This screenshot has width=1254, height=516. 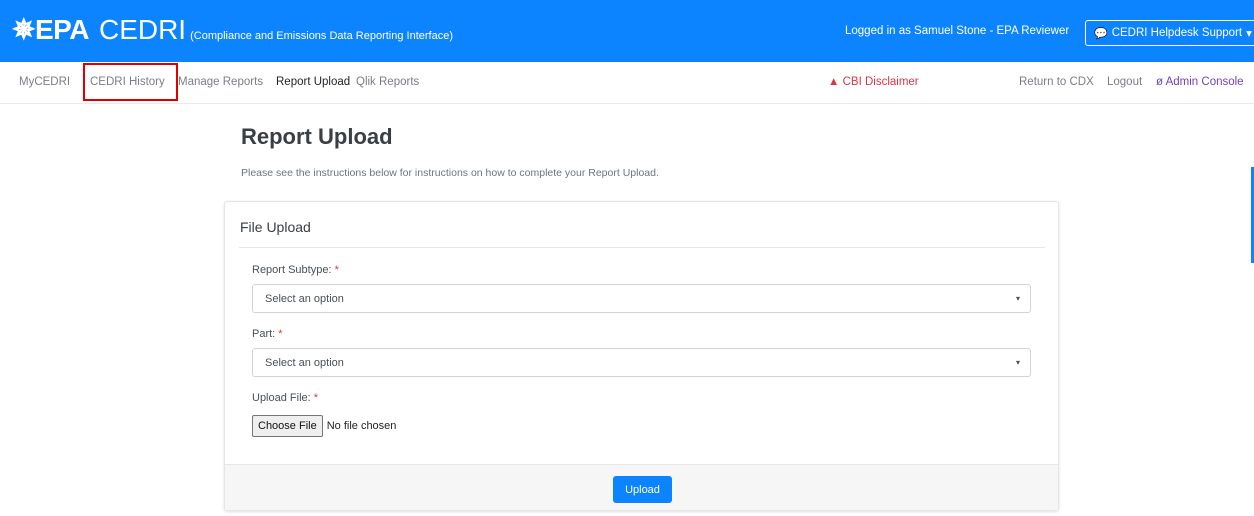 What do you see at coordinates (957, 31) in the screenshot?
I see `logged-in-user: Logged in as Samuel Stone - EPA Reviewer` at bounding box center [957, 31].